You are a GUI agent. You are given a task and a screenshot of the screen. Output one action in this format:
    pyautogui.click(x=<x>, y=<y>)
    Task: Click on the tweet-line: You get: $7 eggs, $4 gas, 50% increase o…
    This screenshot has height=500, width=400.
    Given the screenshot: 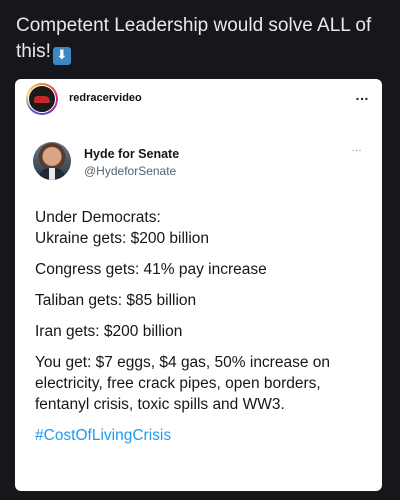 What is the action you would take?
    pyautogui.click(x=183, y=383)
    